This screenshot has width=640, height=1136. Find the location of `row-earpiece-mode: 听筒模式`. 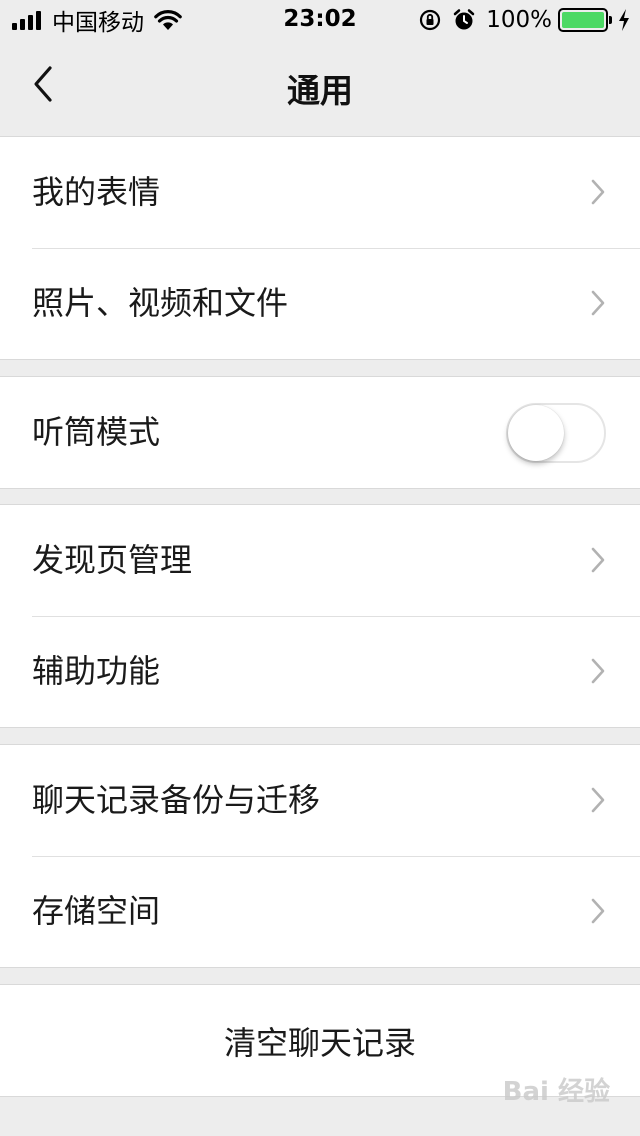

row-earpiece-mode: 听筒模式 is located at coordinates (320, 432).